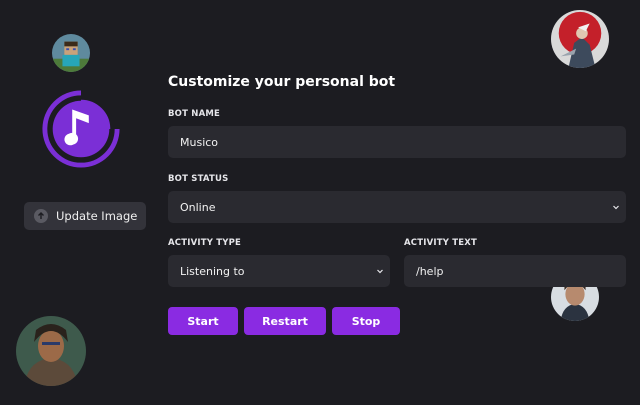 The image size is (640, 405). What do you see at coordinates (282, 82) in the screenshot?
I see `page-title: Customize your personal bot` at bounding box center [282, 82].